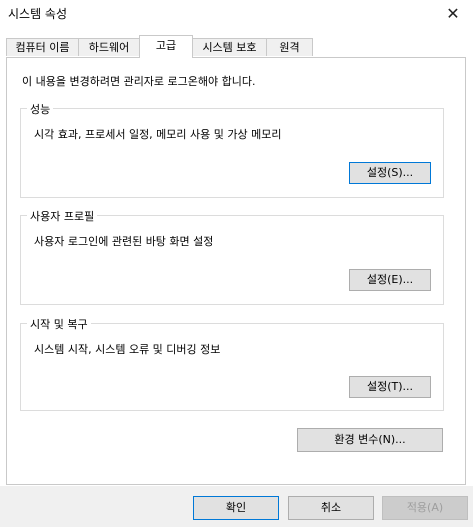 The height and width of the screenshot is (527, 473). What do you see at coordinates (109, 47) in the screenshot?
I see `tab-hardware: 하드웨어` at bounding box center [109, 47].